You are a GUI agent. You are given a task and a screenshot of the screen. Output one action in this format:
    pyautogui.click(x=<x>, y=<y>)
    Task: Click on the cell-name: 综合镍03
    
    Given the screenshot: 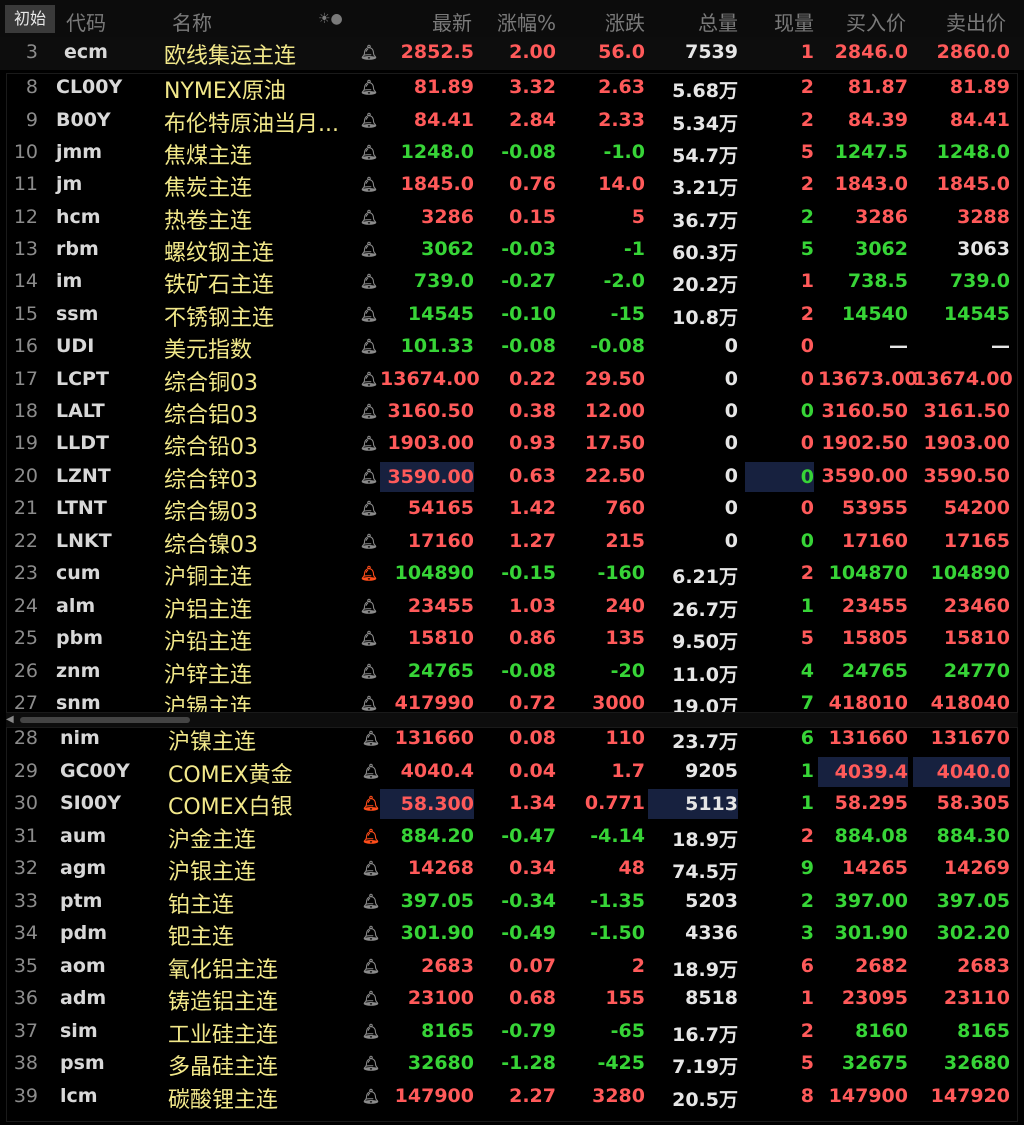 What is the action you would take?
    pyautogui.click(x=211, y=545)
    